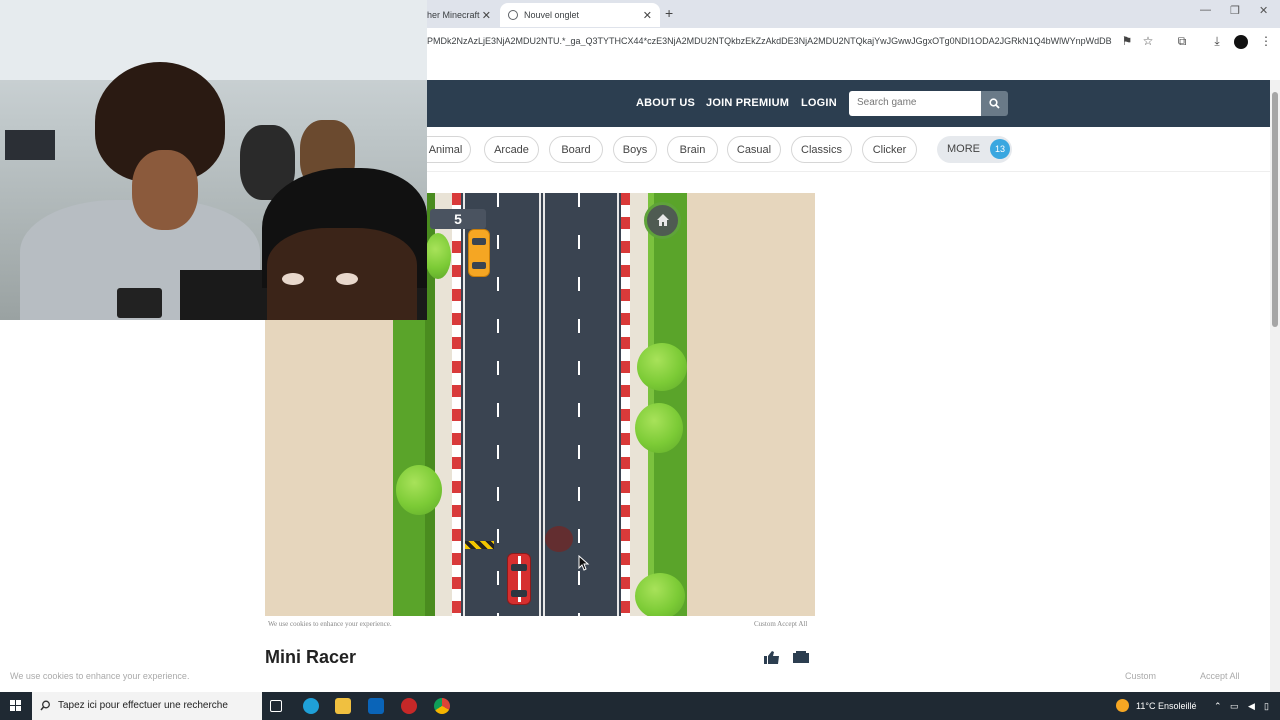 Image resolution: width=1280 pixels, height=720 pixels. Describe the element at coordinates (1217, 42) in the screenshot. I see `download-icon: ⤓` at that location.